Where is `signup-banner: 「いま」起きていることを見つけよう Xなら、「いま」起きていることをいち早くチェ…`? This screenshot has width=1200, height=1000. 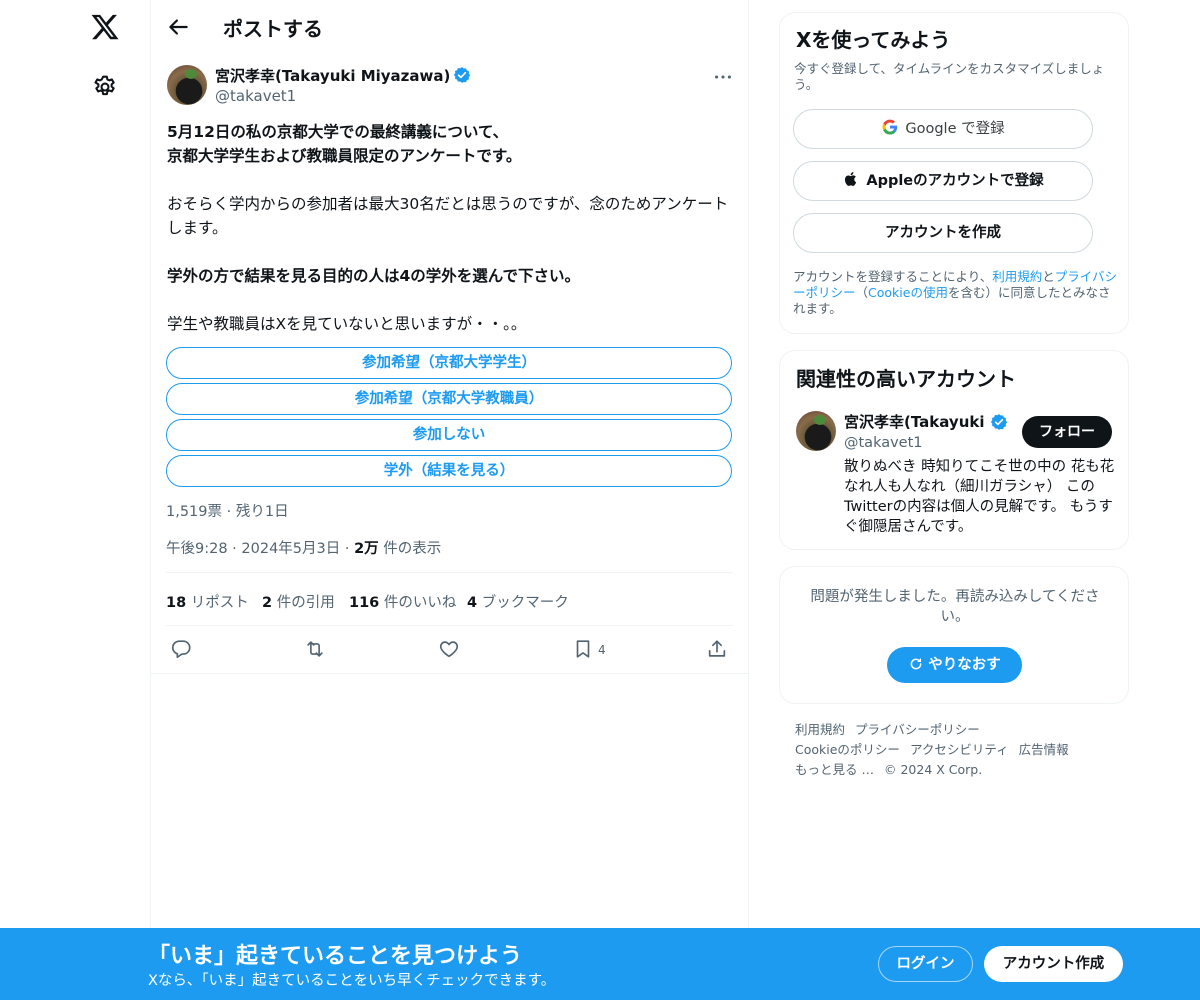 signup-banner: 「いま」起きていることを見つけよう Xなら、「いま」起きていることをいち早くチェ… is located at coordinates (600, 964).